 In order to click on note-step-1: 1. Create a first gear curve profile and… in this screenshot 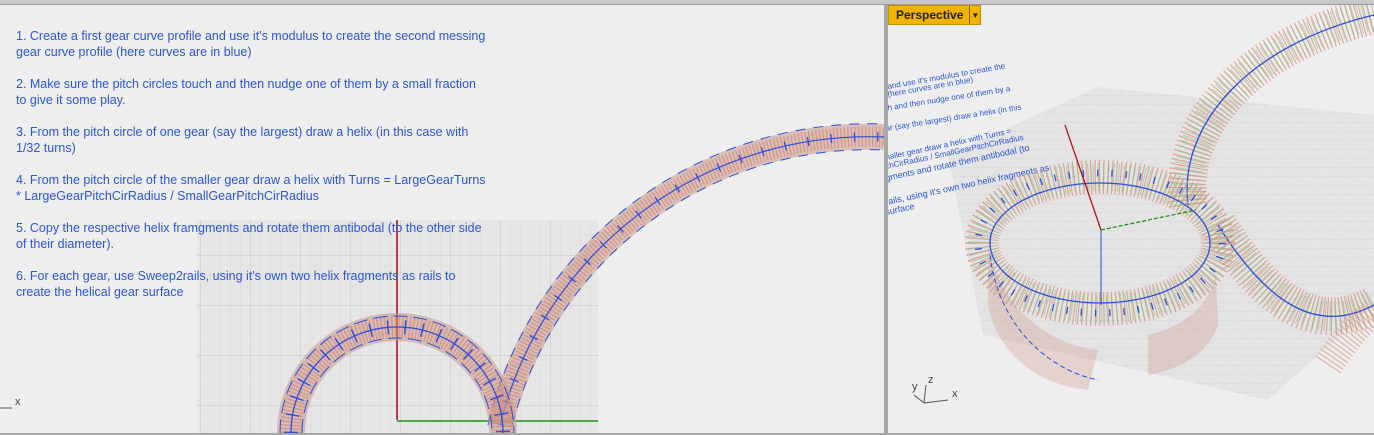, I will do `click(251, 44)`.